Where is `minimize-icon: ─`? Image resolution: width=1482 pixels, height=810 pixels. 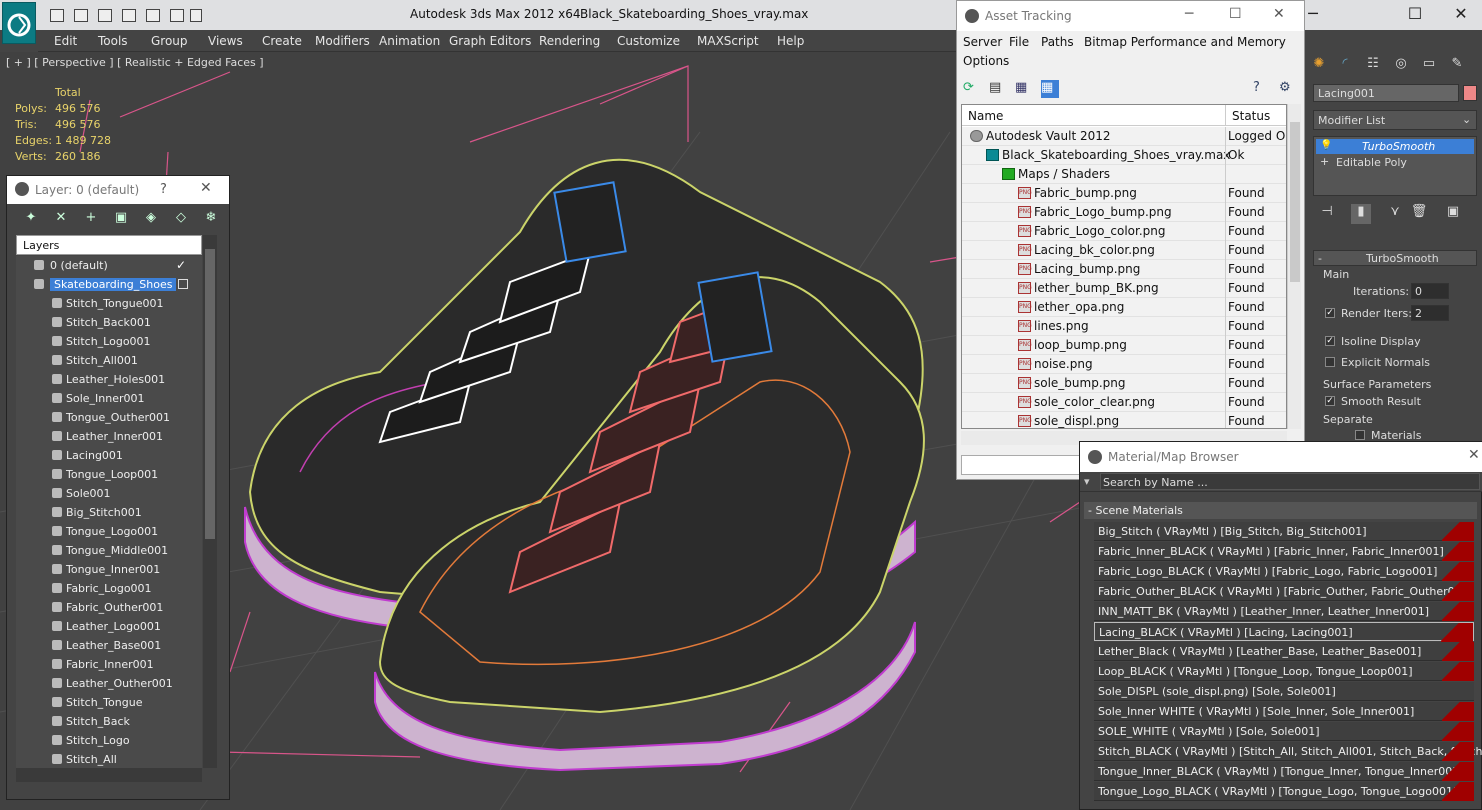 minimize-icon: ─ is located at coordinates (1189, 14).